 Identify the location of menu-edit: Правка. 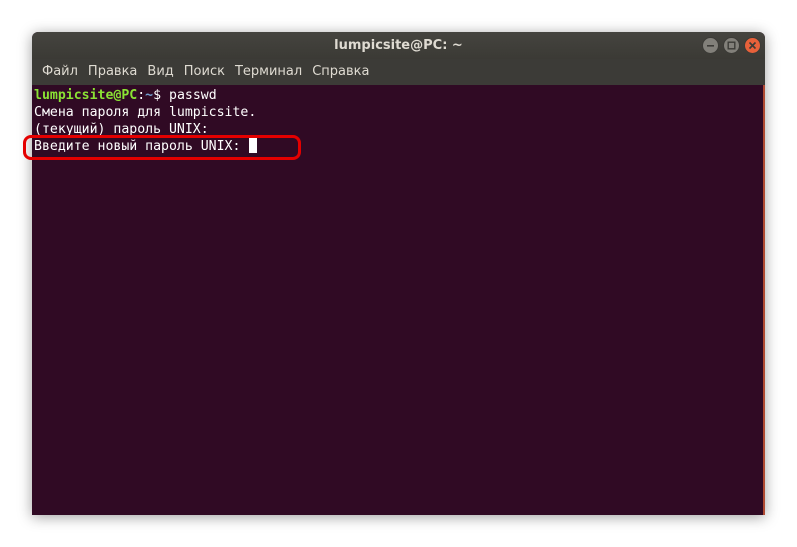
(112, 72).